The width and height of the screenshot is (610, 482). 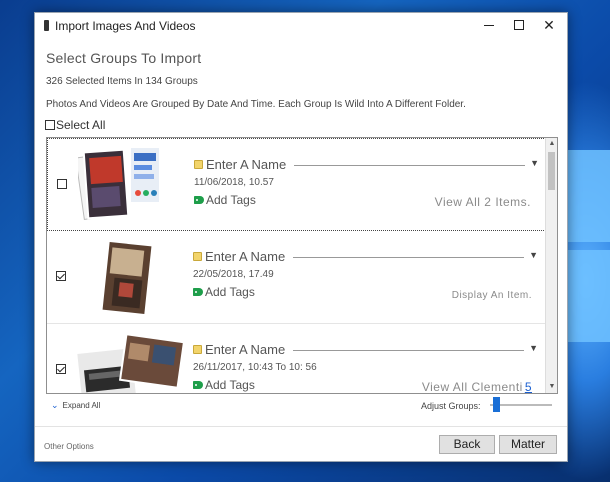 I want to click on display-item-link: Display An Item., so click(x=492, y=295).